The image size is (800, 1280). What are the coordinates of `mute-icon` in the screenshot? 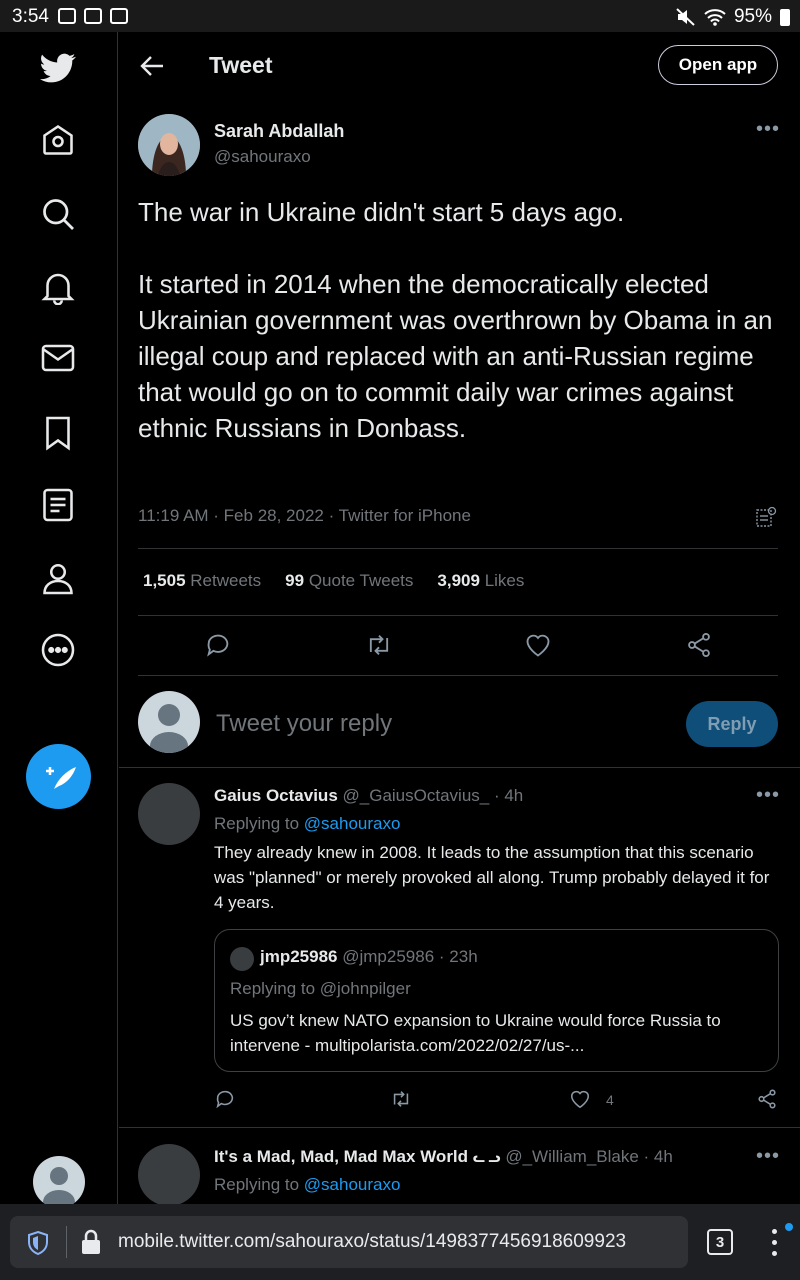 It's located at (685, 17).